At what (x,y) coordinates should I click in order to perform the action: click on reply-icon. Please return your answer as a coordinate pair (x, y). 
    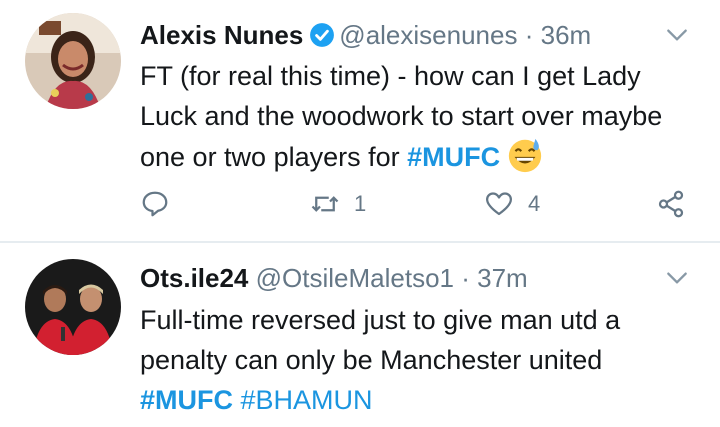
    Looking at the image, I should click on (155, 204).